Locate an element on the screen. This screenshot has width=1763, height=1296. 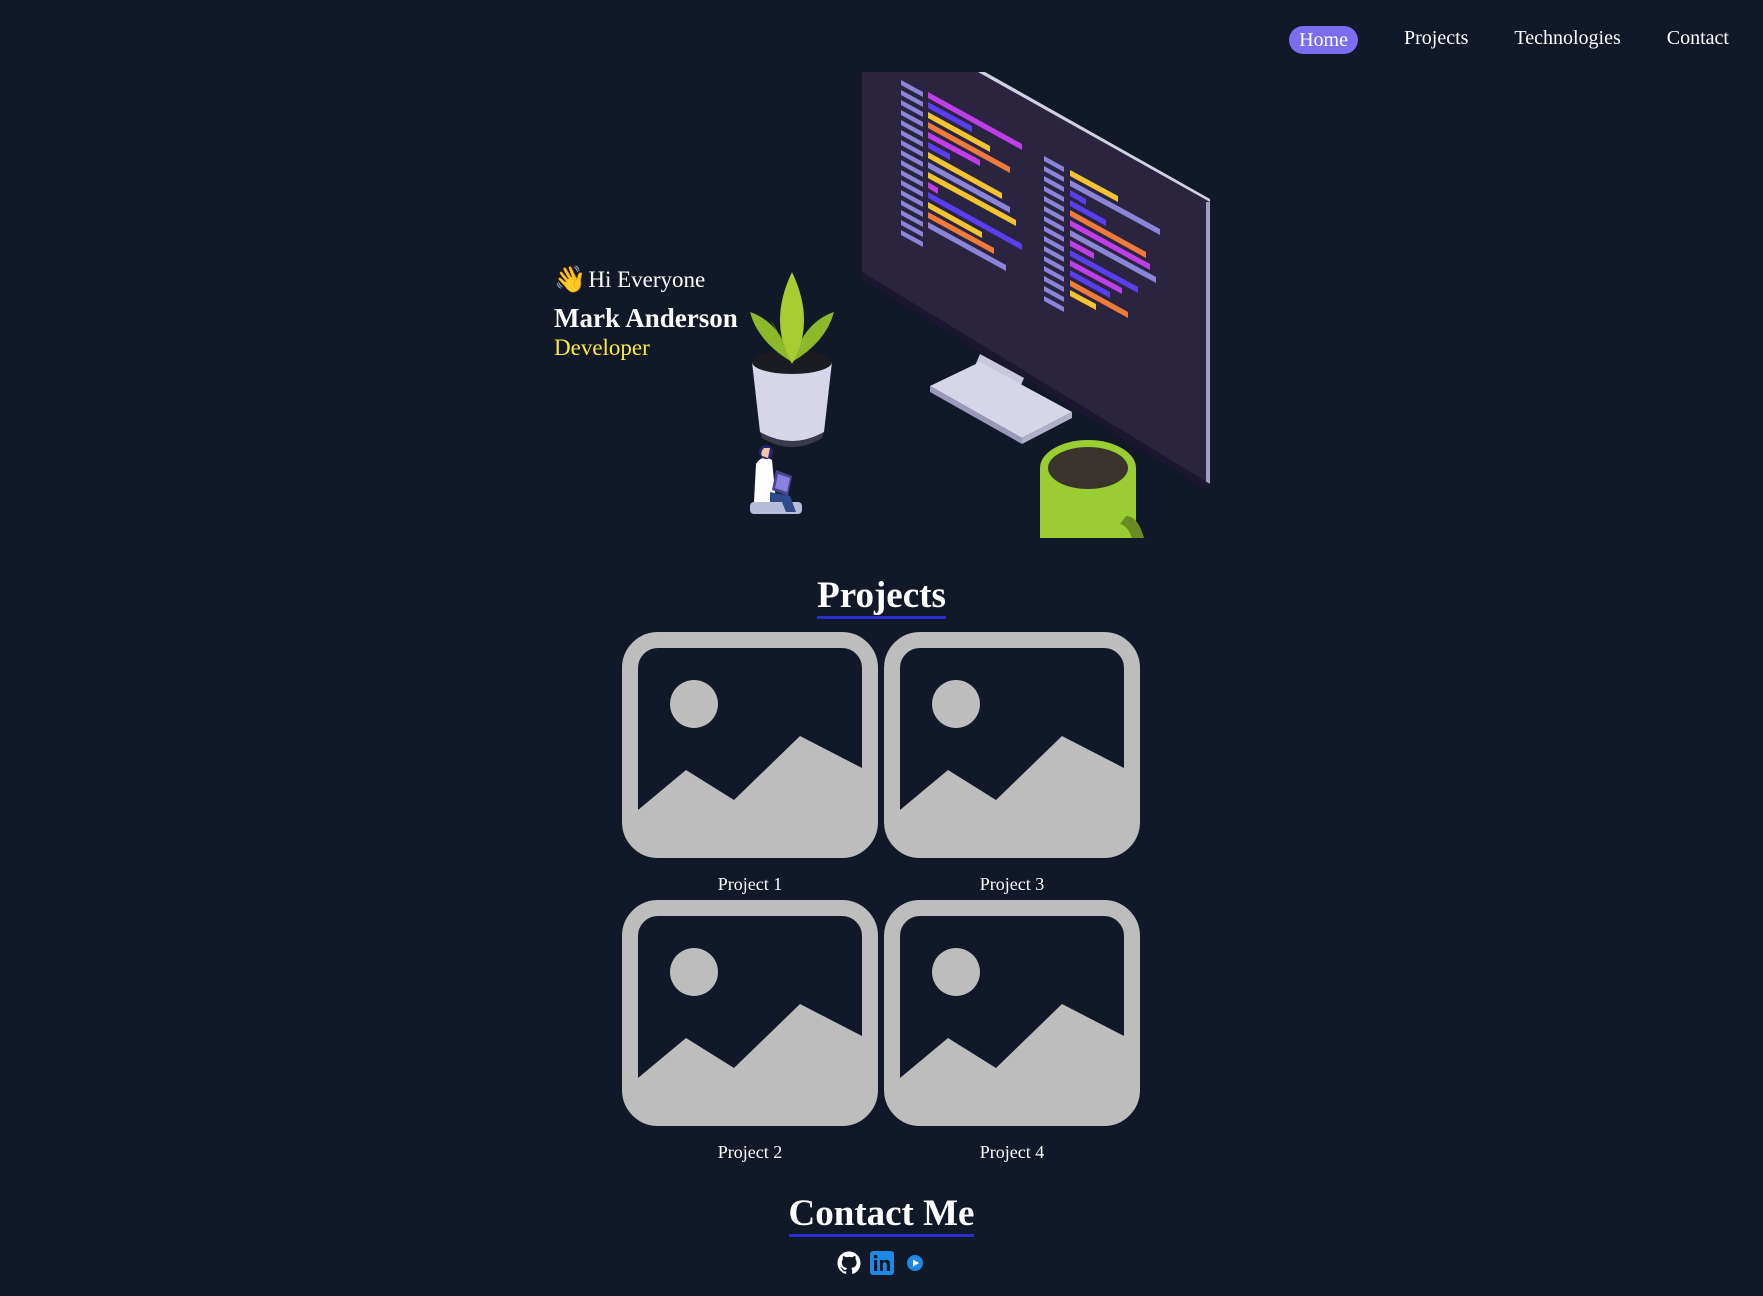
greeting: 👋 Hi Everyone is located at coordinates (646, 280).